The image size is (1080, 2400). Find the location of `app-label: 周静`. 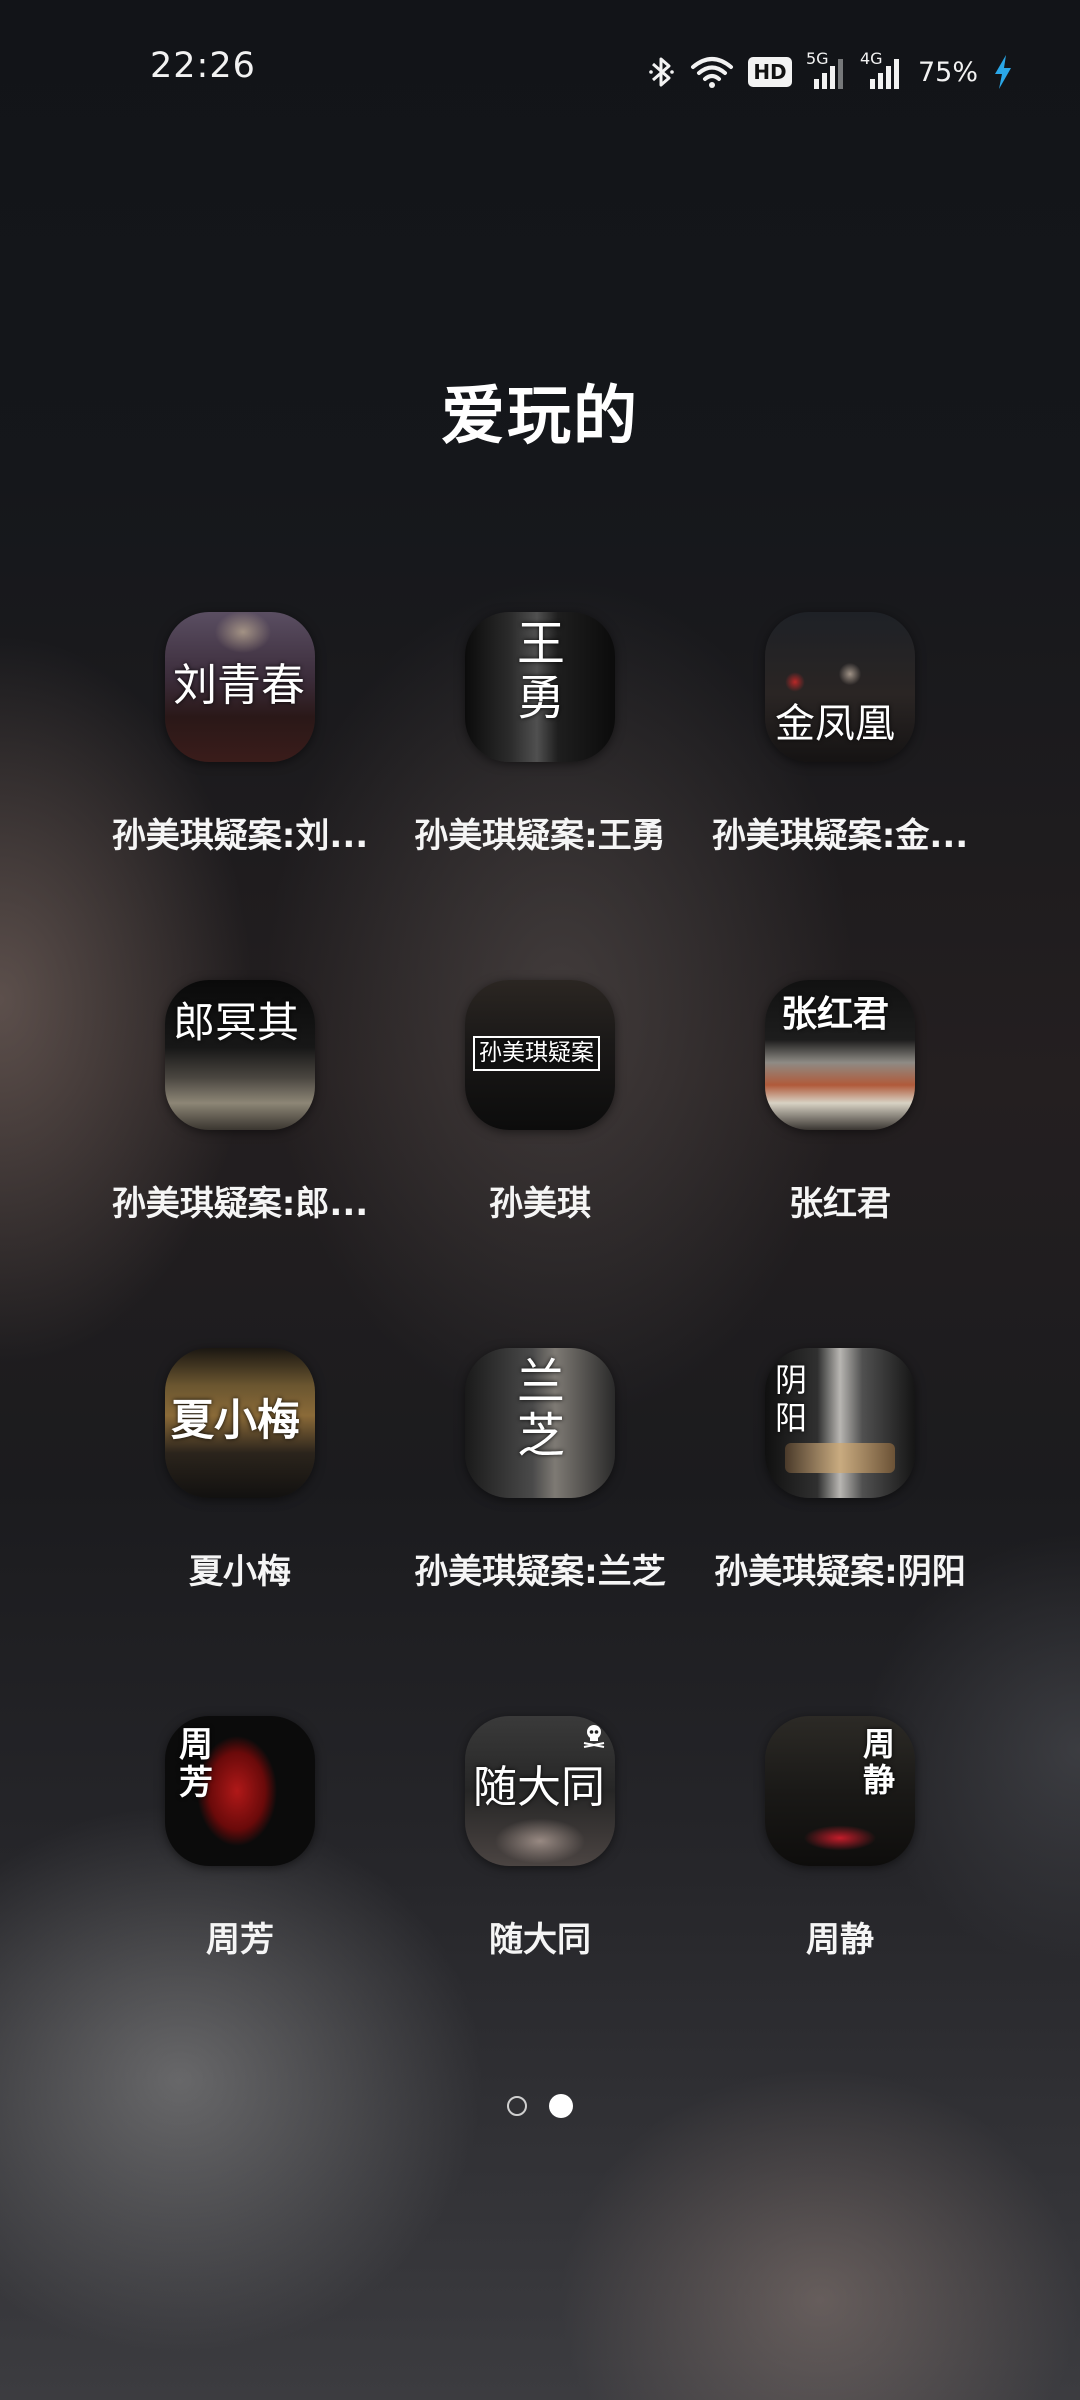

app-label: 周静 is located at coordinates (840, 1940).